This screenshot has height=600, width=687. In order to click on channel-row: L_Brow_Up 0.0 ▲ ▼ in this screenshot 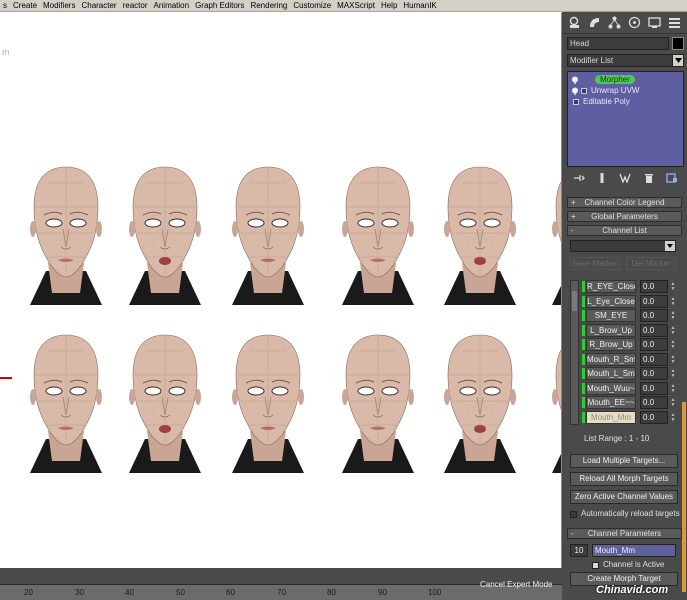, I will do `click(630, 330)`.